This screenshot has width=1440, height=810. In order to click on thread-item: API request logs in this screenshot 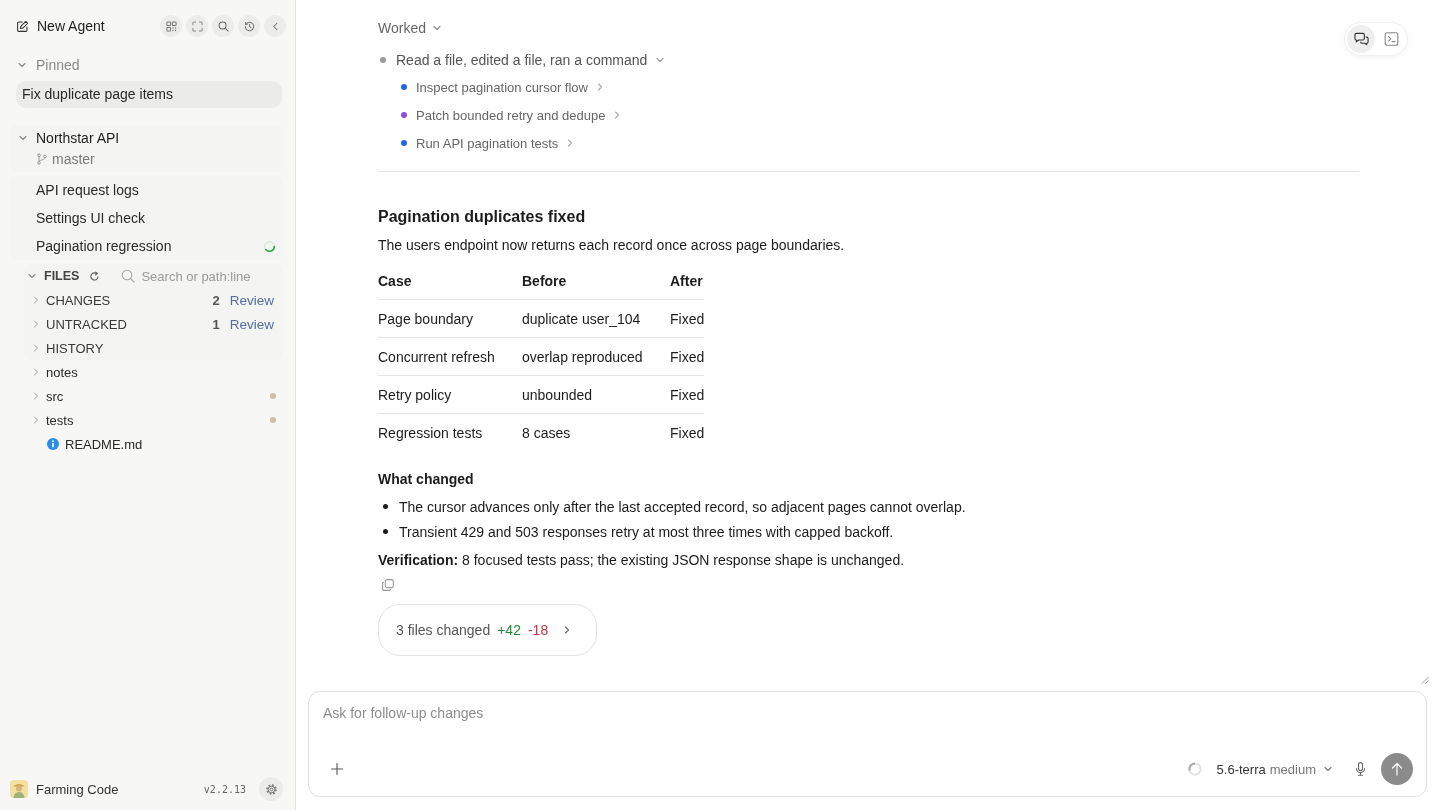, I will do `click(146, 190)`.